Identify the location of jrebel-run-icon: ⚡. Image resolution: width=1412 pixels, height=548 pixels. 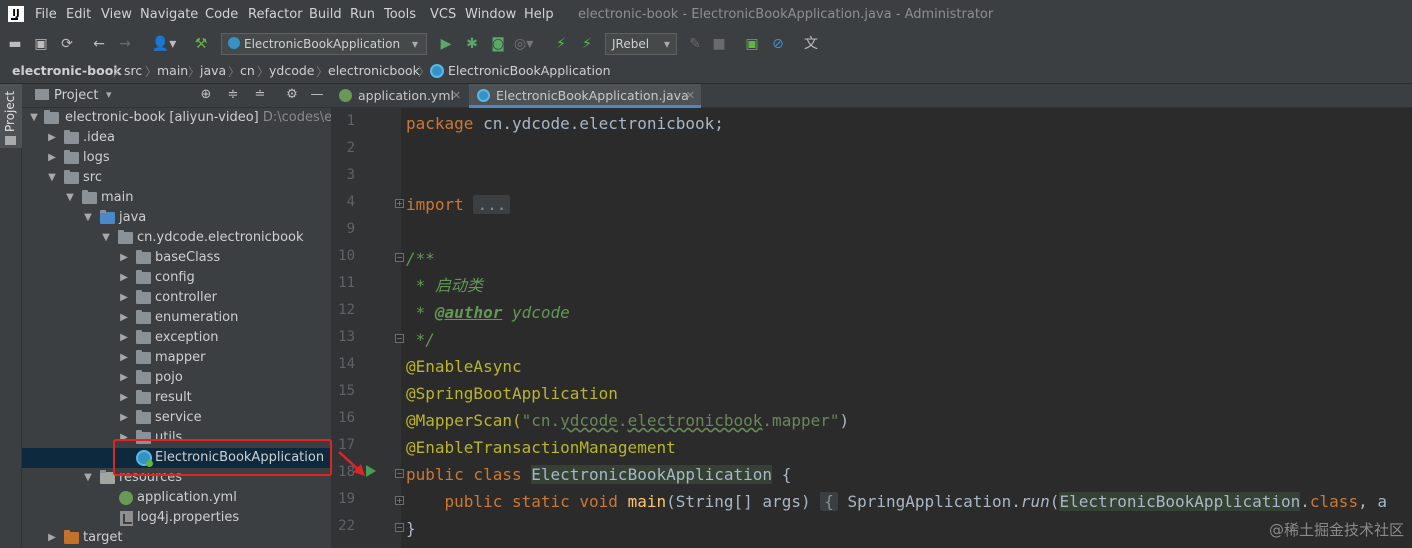
(561, 44).